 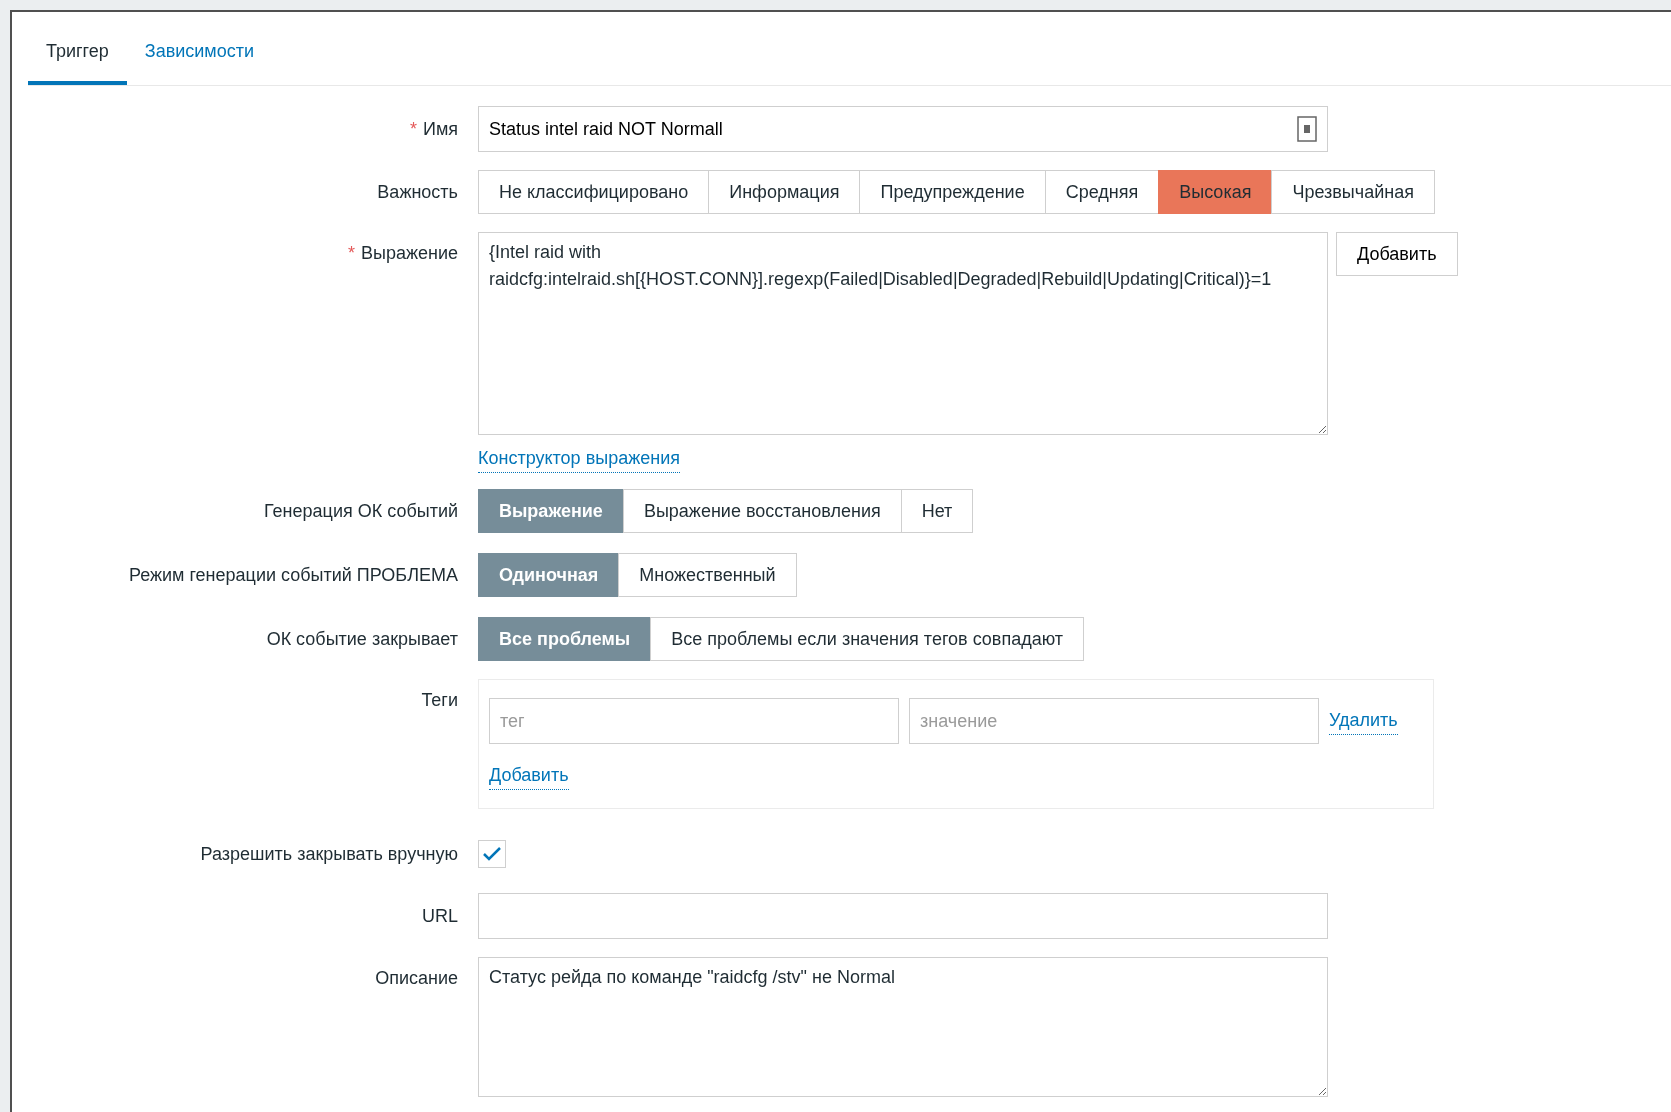 What do you see at coordinates (903, 129) in the screenshot?
I see `name-input: Status intel raid NOT Normall` at bounding box center [903, 129].